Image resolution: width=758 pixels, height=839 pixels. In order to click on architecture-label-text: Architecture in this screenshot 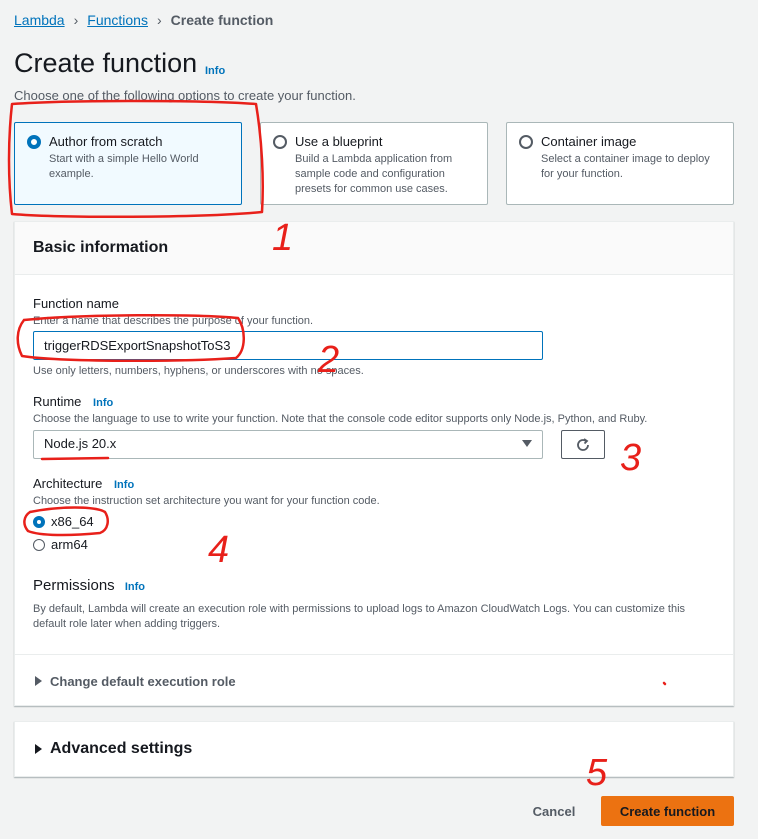, I will do `click(68, 483)`.